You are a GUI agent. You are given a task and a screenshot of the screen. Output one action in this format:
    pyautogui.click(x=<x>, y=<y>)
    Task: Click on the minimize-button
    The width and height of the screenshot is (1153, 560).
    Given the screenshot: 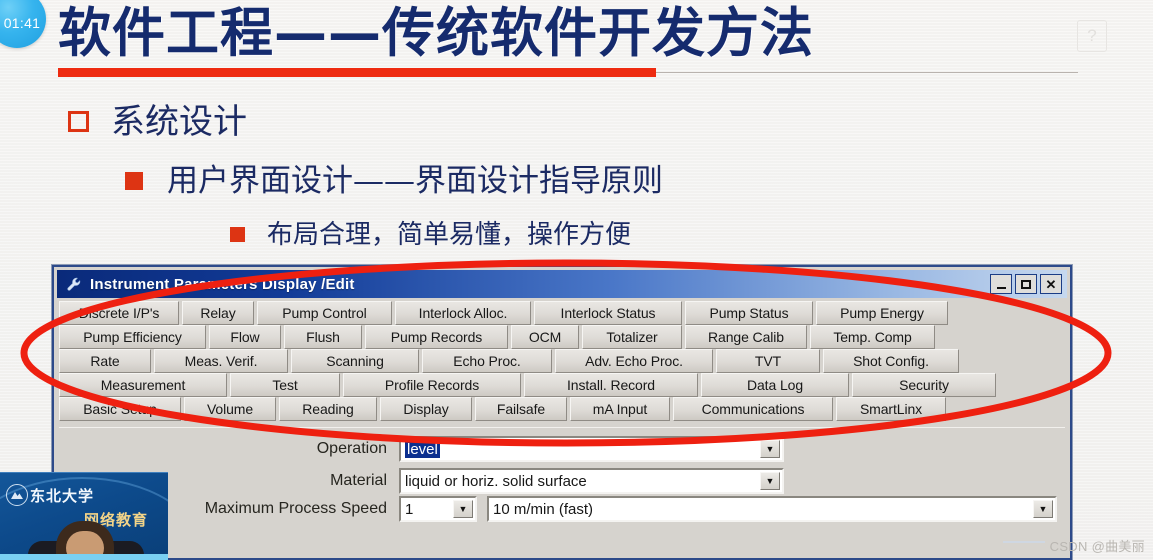 What is the action you would take?
    pyautogui.click(x=1001, y=284)
    